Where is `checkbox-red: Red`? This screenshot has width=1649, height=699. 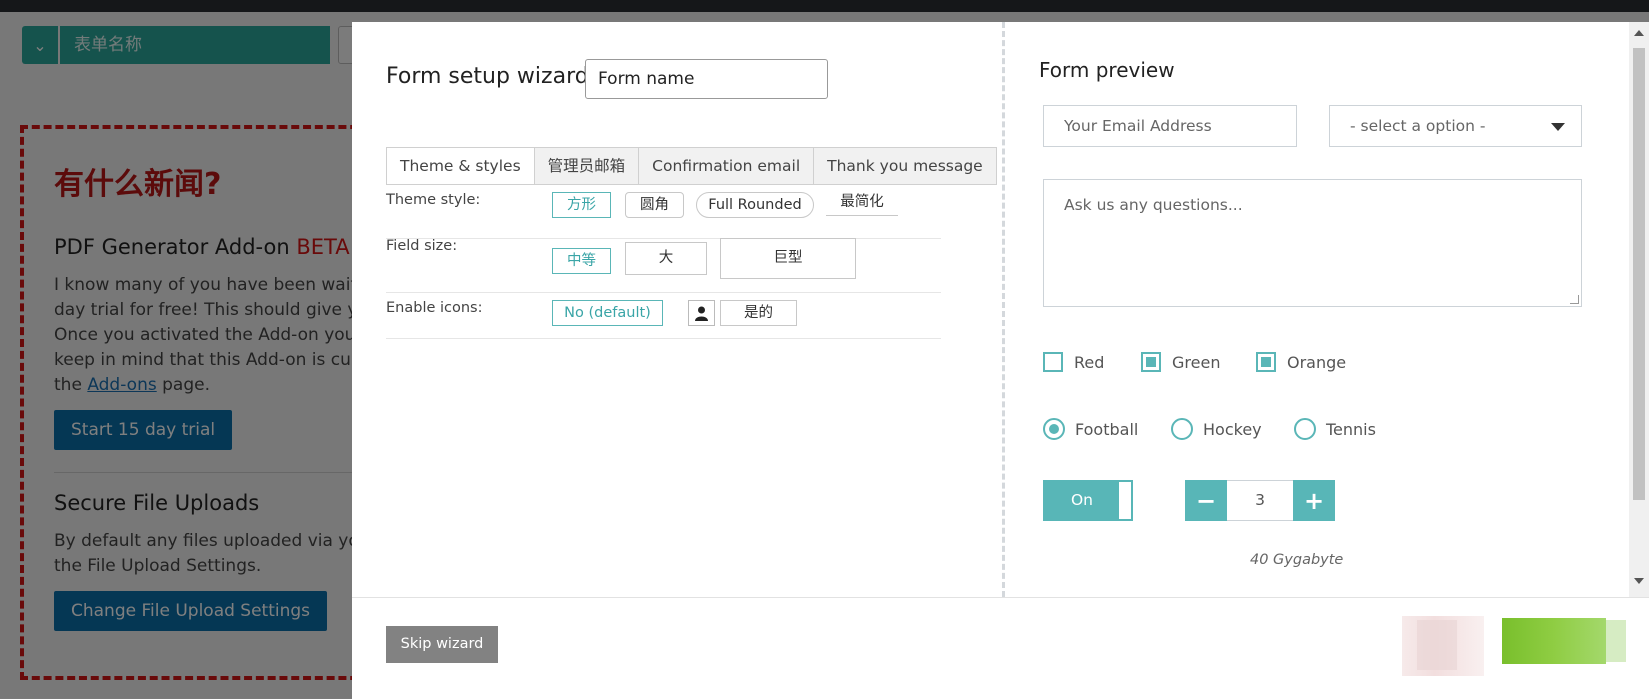
checkbox-red: Red is located at coordinates (1073, 362).